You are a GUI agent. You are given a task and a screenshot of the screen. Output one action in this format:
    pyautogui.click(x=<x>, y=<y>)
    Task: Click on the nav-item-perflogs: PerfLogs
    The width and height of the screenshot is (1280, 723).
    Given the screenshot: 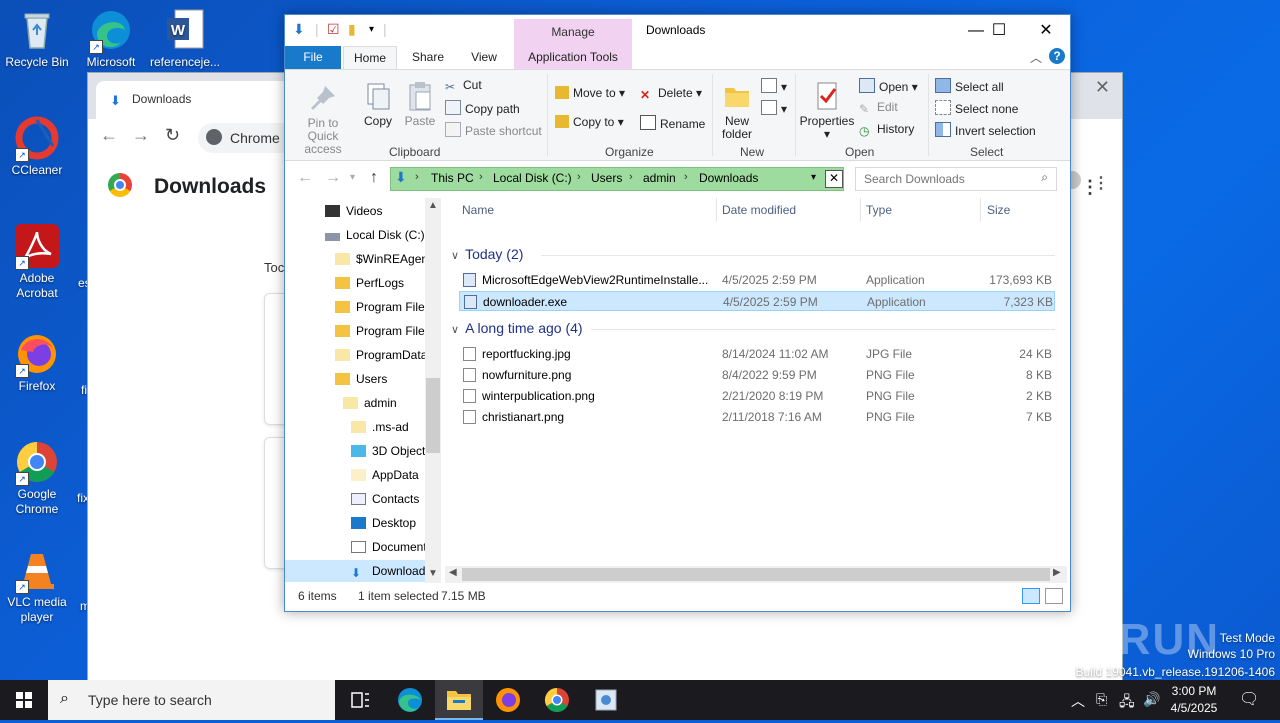 What is the action you would take?
    pyautogui.click(x=369, y=283)
    